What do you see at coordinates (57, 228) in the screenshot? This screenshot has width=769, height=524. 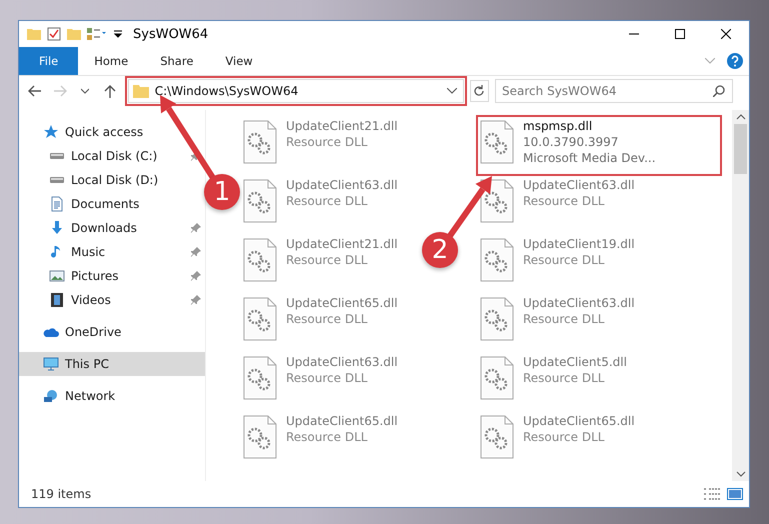 I see `download-icon` at bounding box center [57, 228].